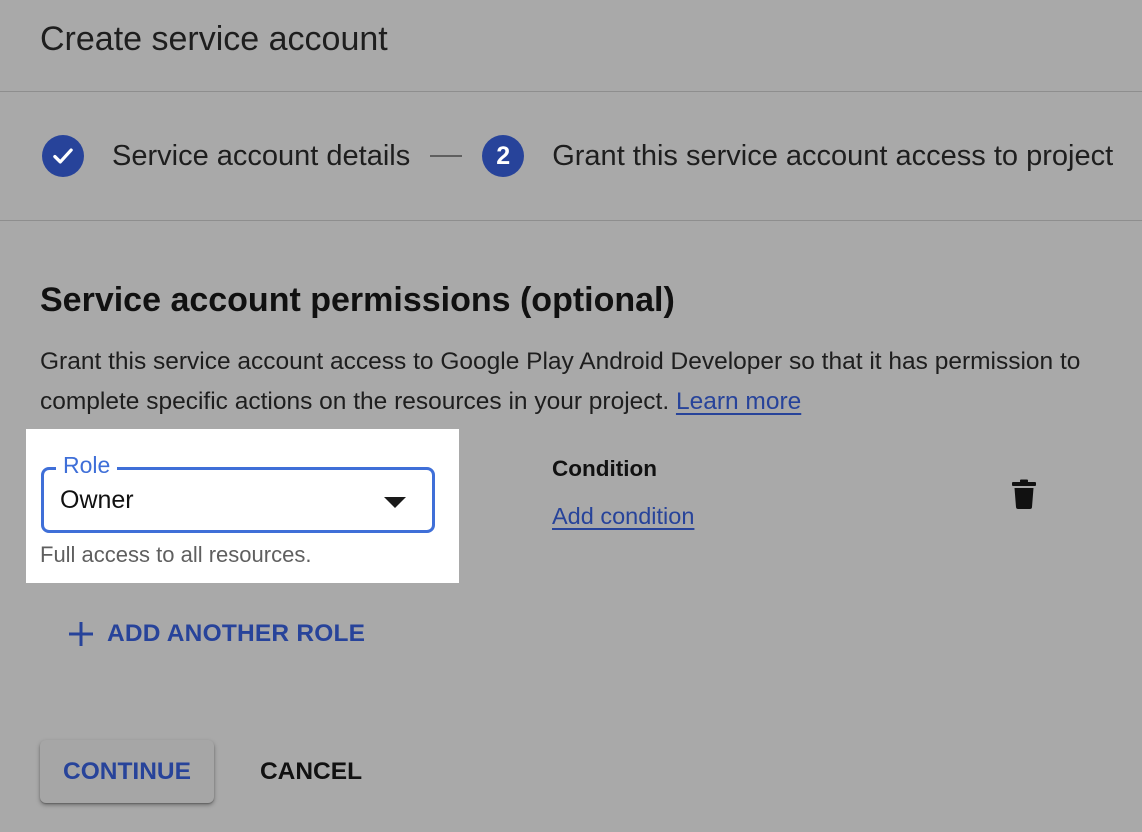  I want to click on step-1-label: Service account details, so click(261, 156).